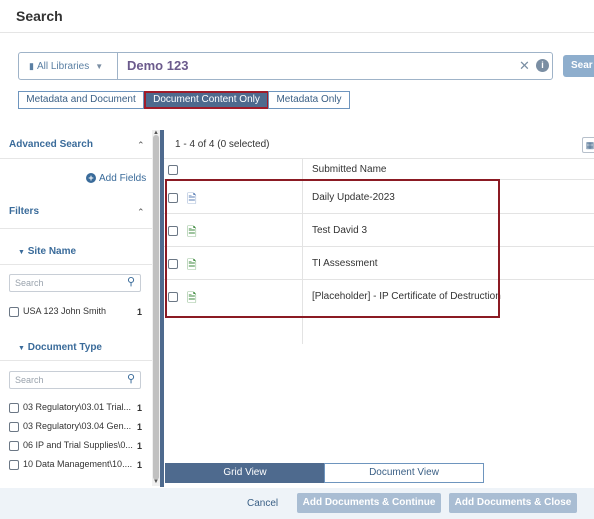 This screenshot has width=594, height=519. What do you see at coordinates (349, 169) in the screenshot?
I see `column-header-submitted-name: Submitted Name` at bounding box center [349, 169].